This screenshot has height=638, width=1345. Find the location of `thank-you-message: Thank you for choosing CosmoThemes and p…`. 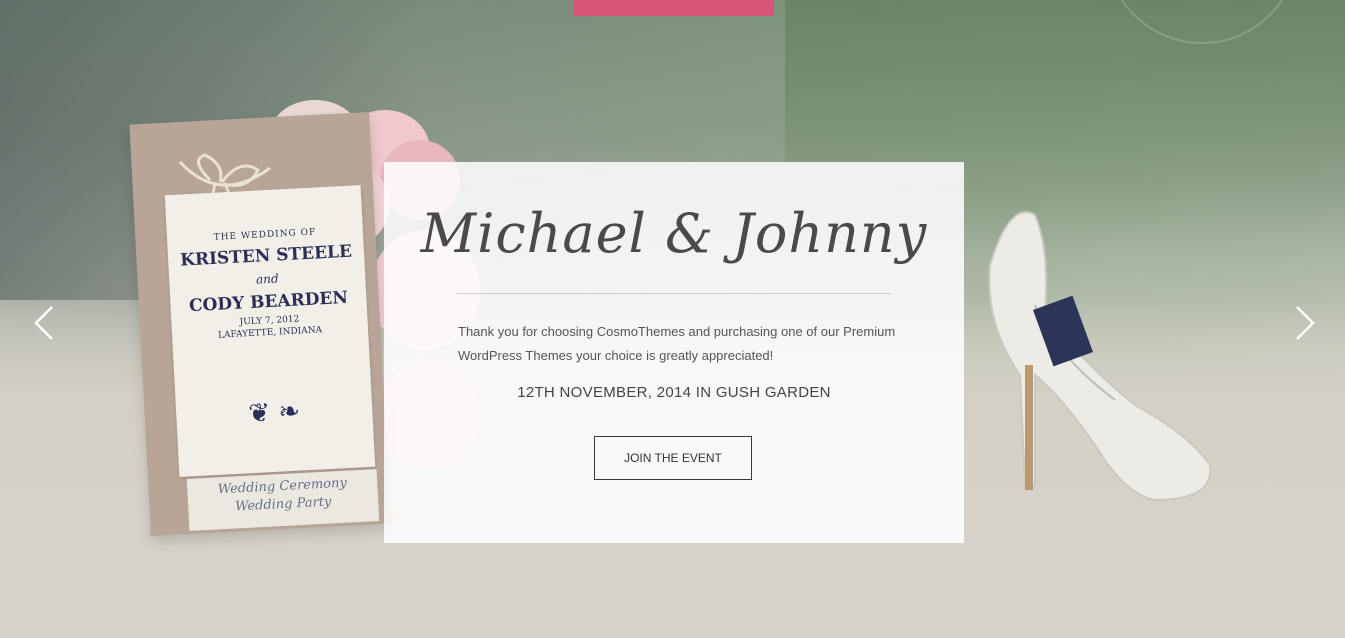

thank-you-message: Thank you for choosing CosmoThemes and p… is located at coordinates (677, 343).